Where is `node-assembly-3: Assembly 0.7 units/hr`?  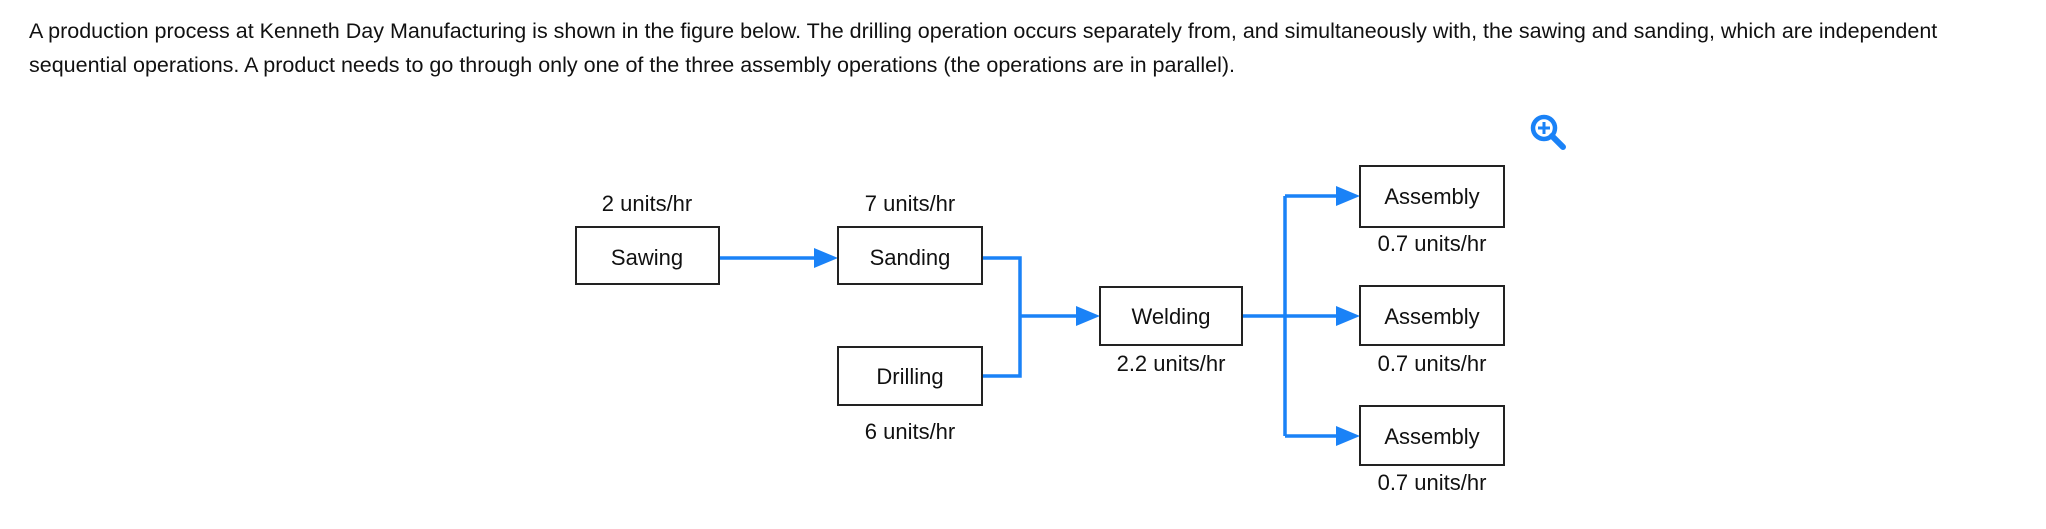
node-assembly-3: Assembly 0.7 units/hr is located at coordinates (1432, 450).